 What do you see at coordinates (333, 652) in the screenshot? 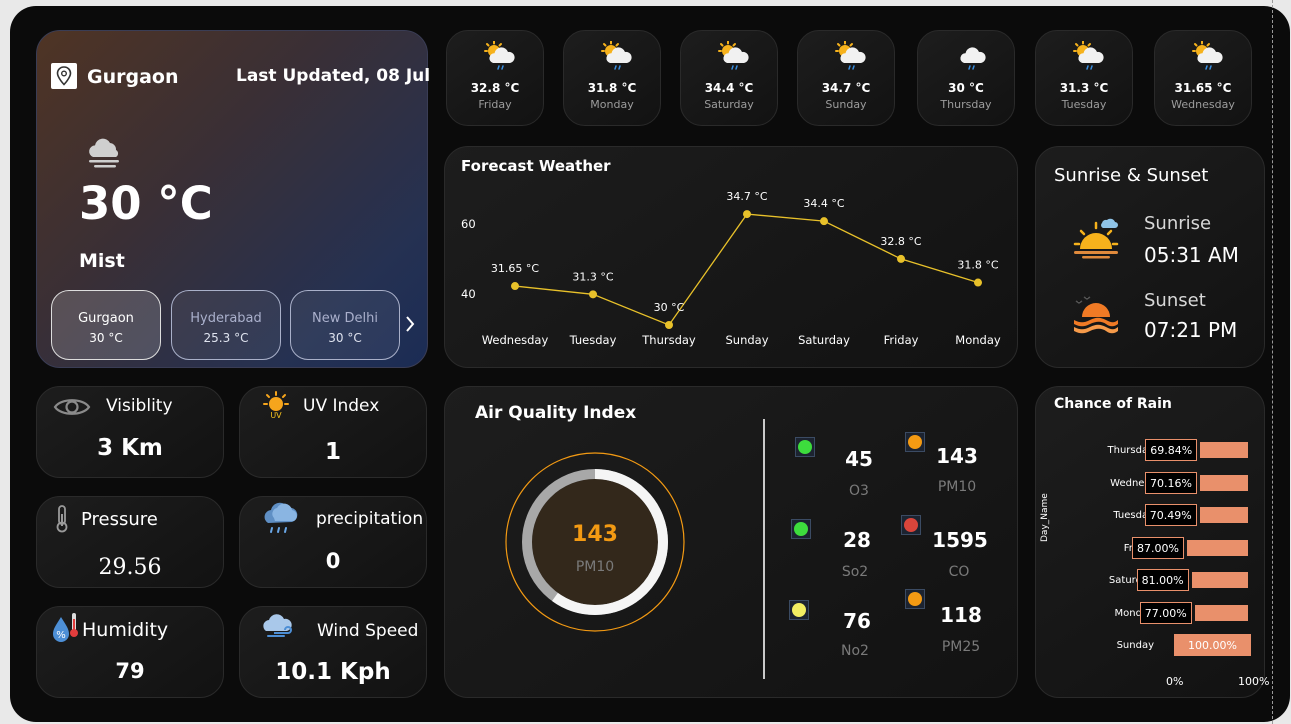
I see `wind-speed-card: Wind Speed 10.1 Kph` at bounding box center [333, 652].